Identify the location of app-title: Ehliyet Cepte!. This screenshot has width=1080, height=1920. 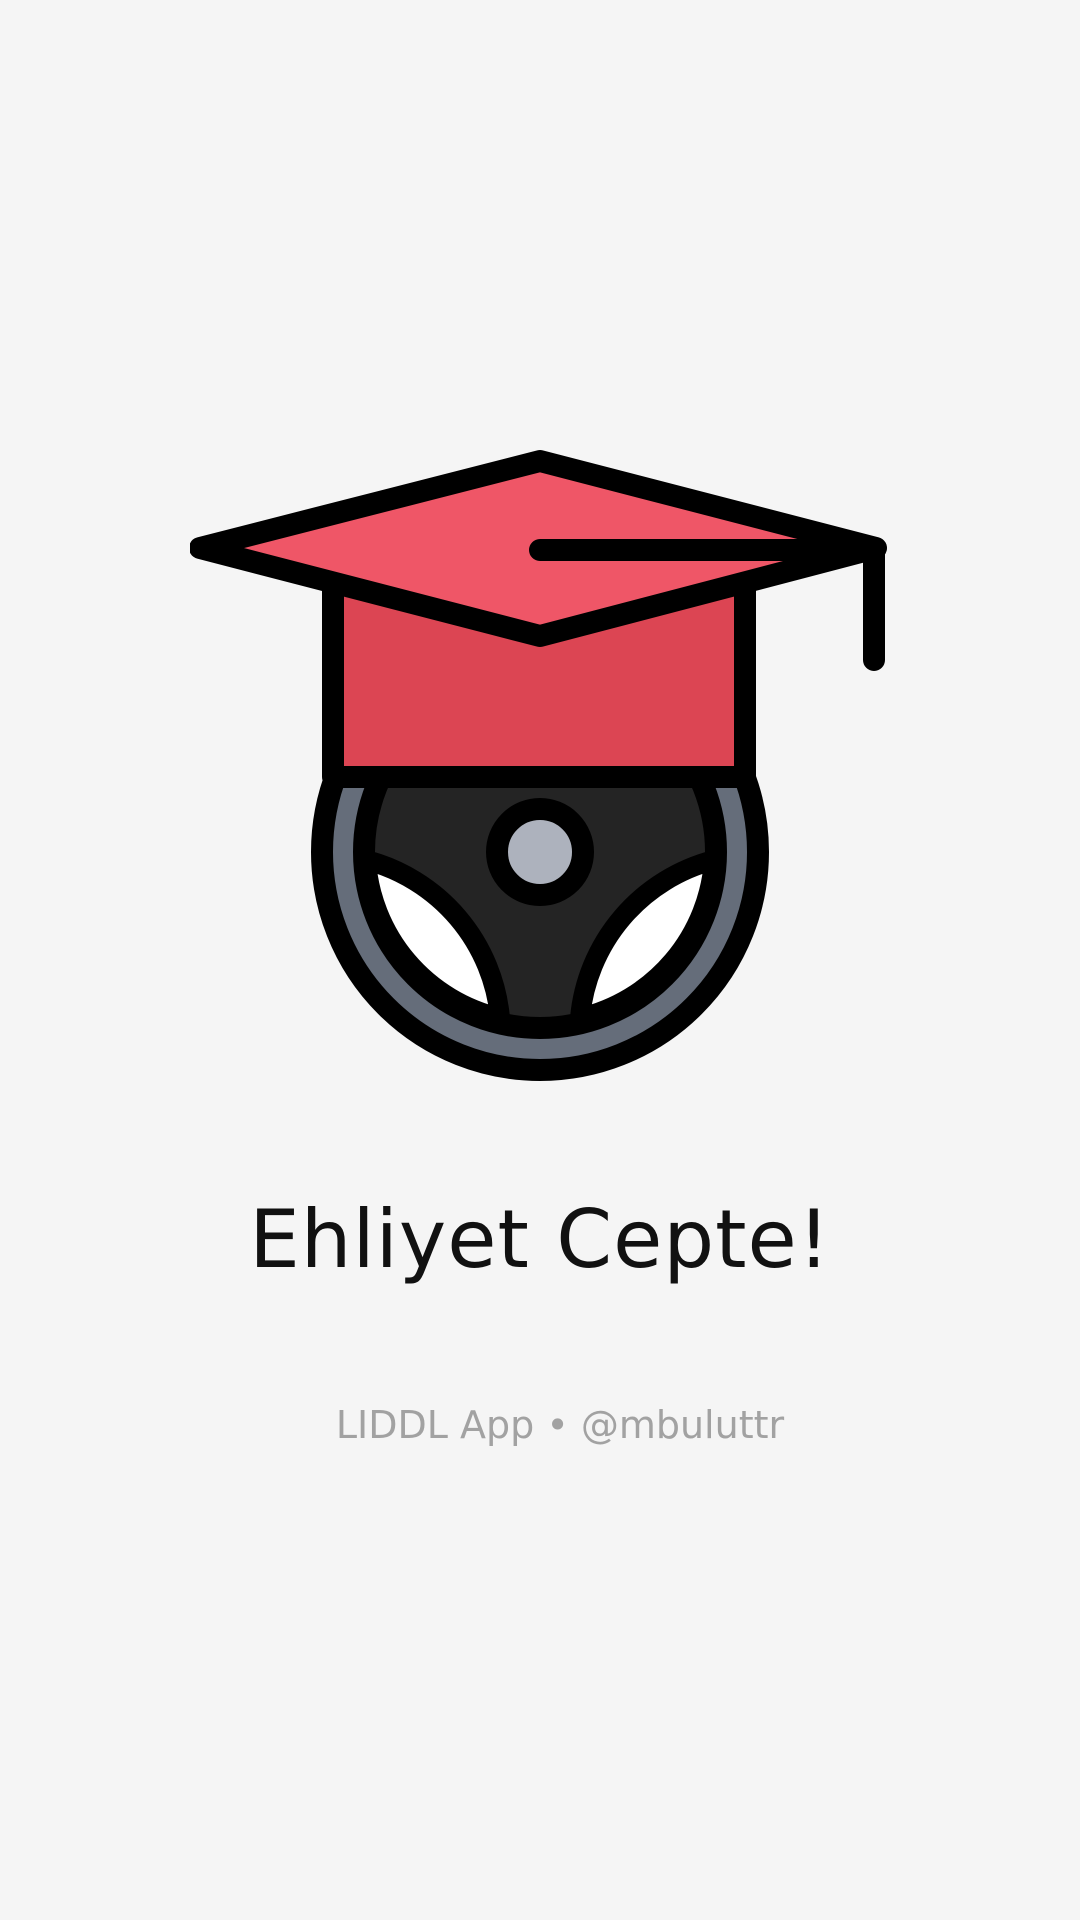
(540, 1239).